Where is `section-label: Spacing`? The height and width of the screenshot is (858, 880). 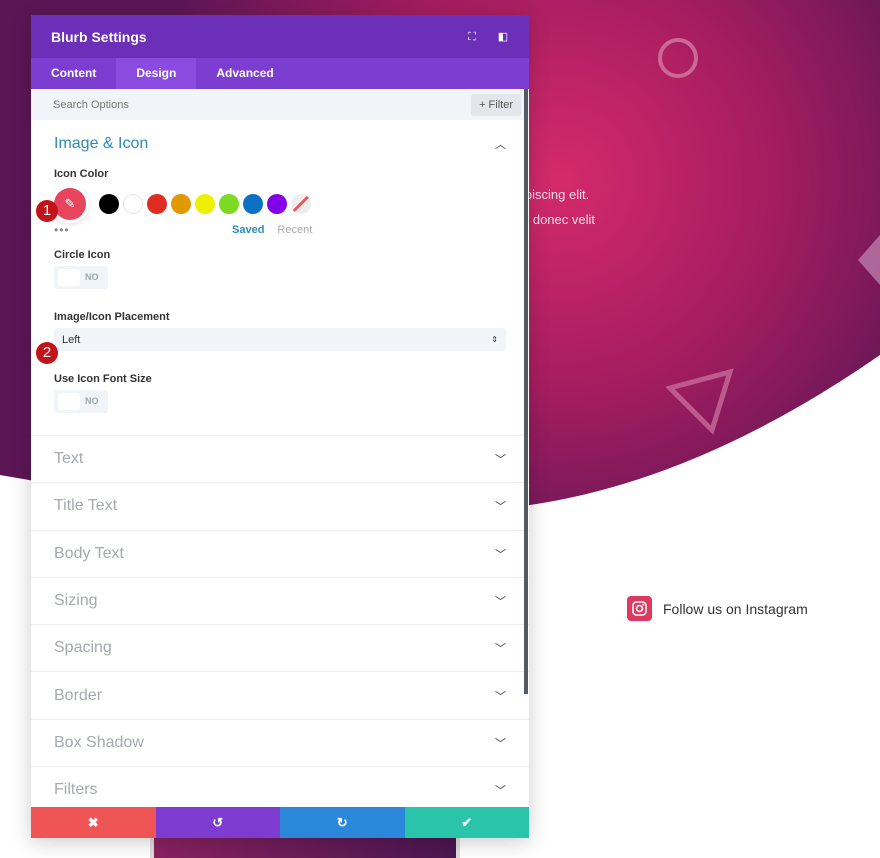
section-label: Spacing is located at coordinates (83, 648).